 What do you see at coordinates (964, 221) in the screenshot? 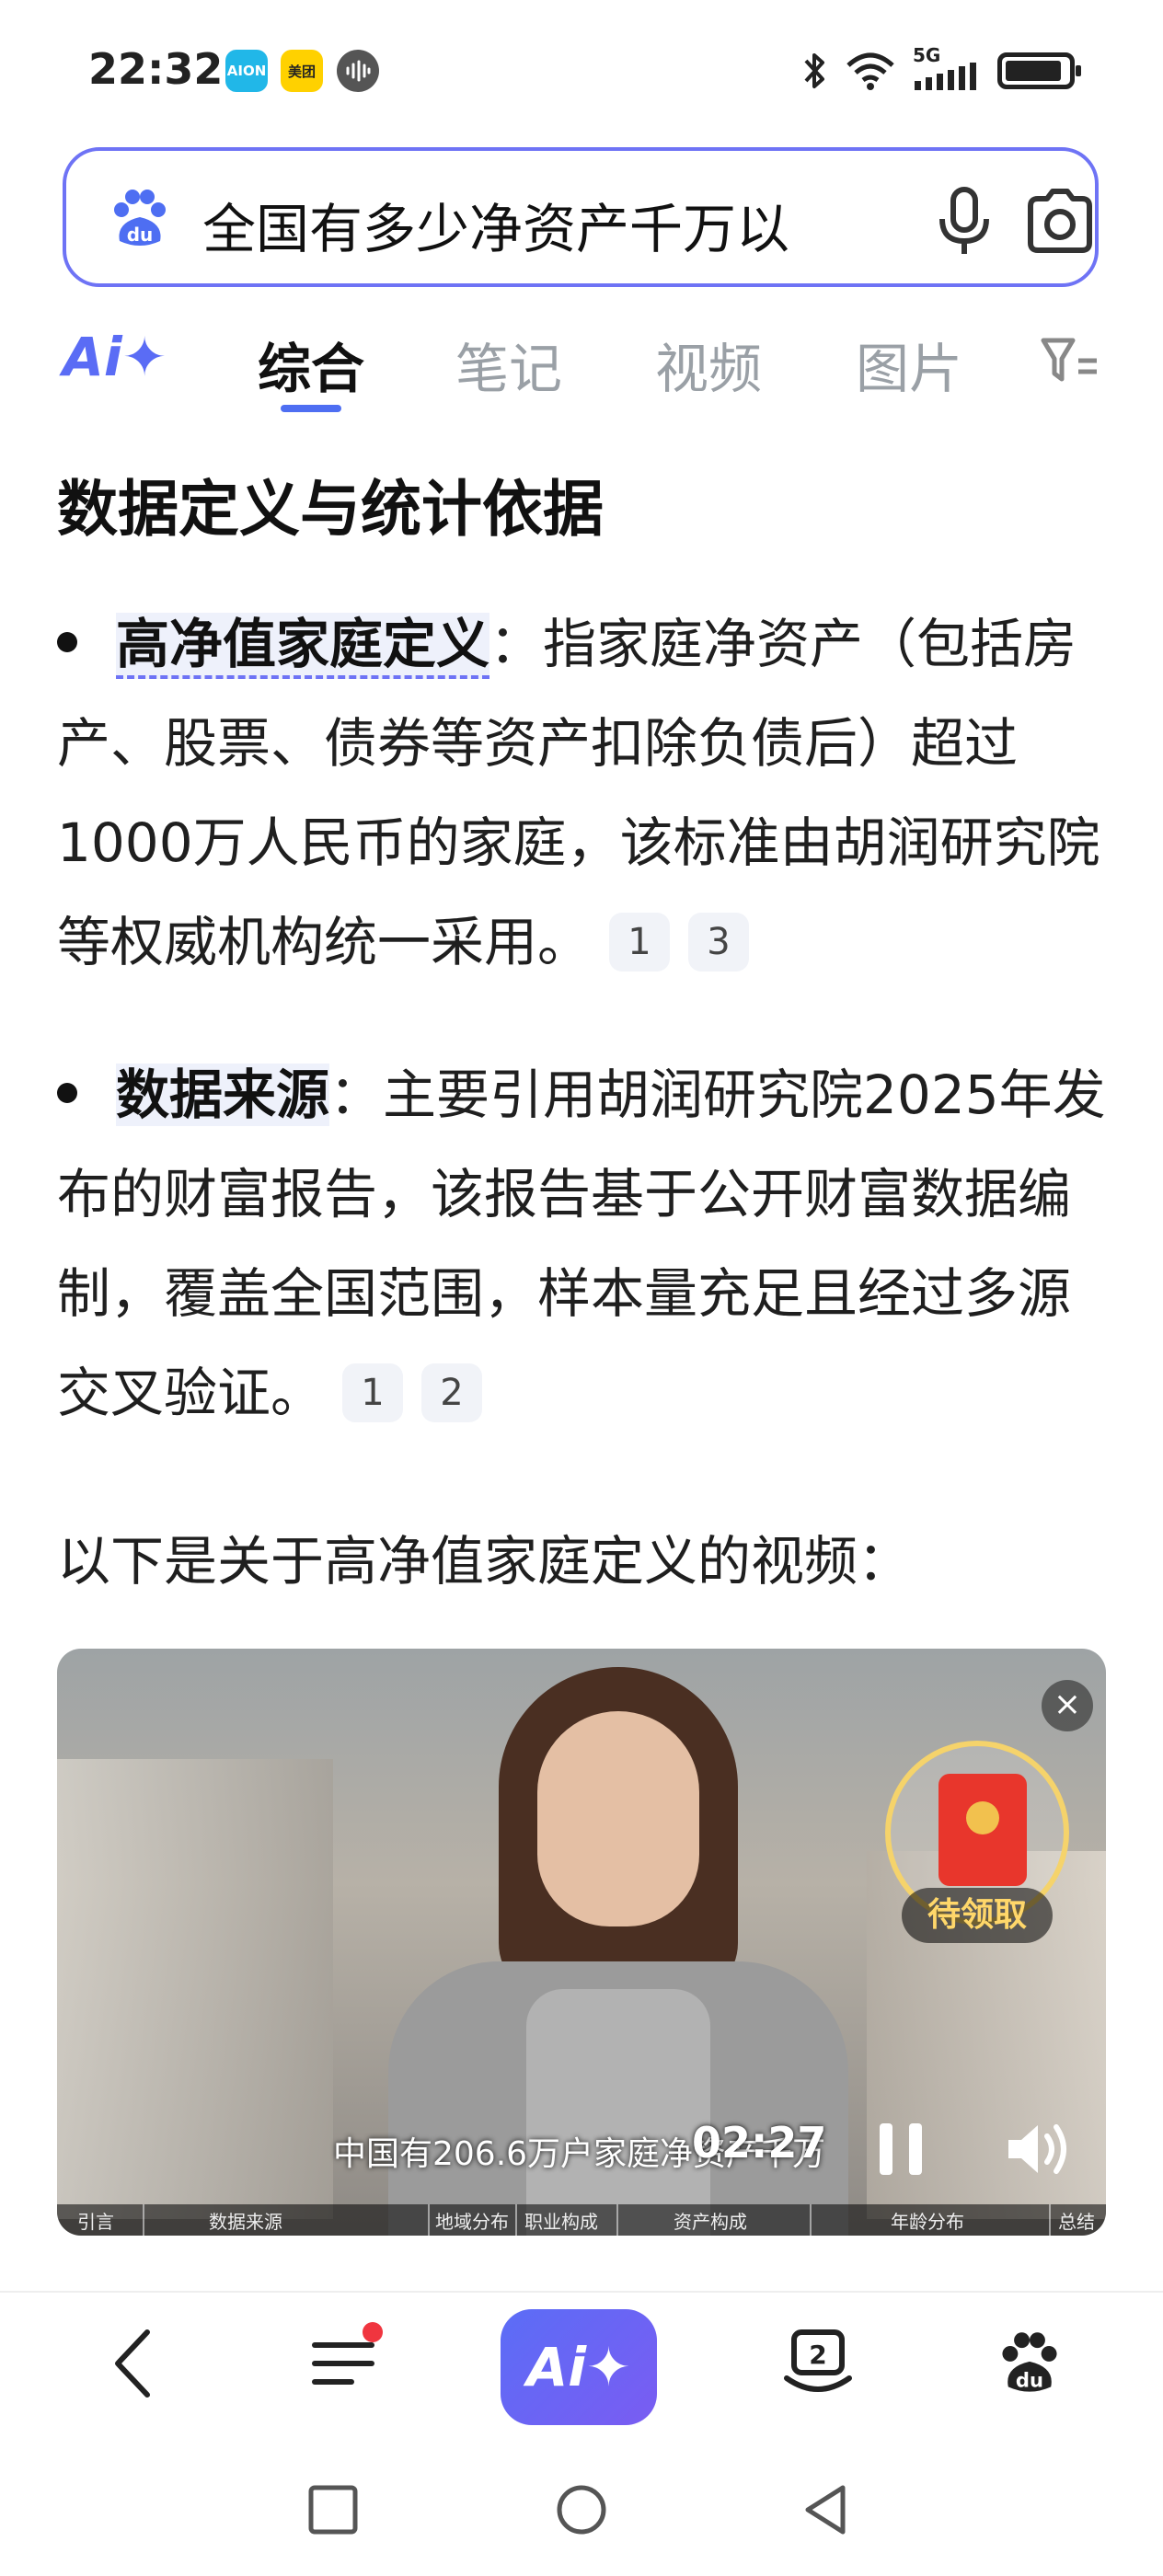
I see `microphone-icon` at bounding box center [964, 221].